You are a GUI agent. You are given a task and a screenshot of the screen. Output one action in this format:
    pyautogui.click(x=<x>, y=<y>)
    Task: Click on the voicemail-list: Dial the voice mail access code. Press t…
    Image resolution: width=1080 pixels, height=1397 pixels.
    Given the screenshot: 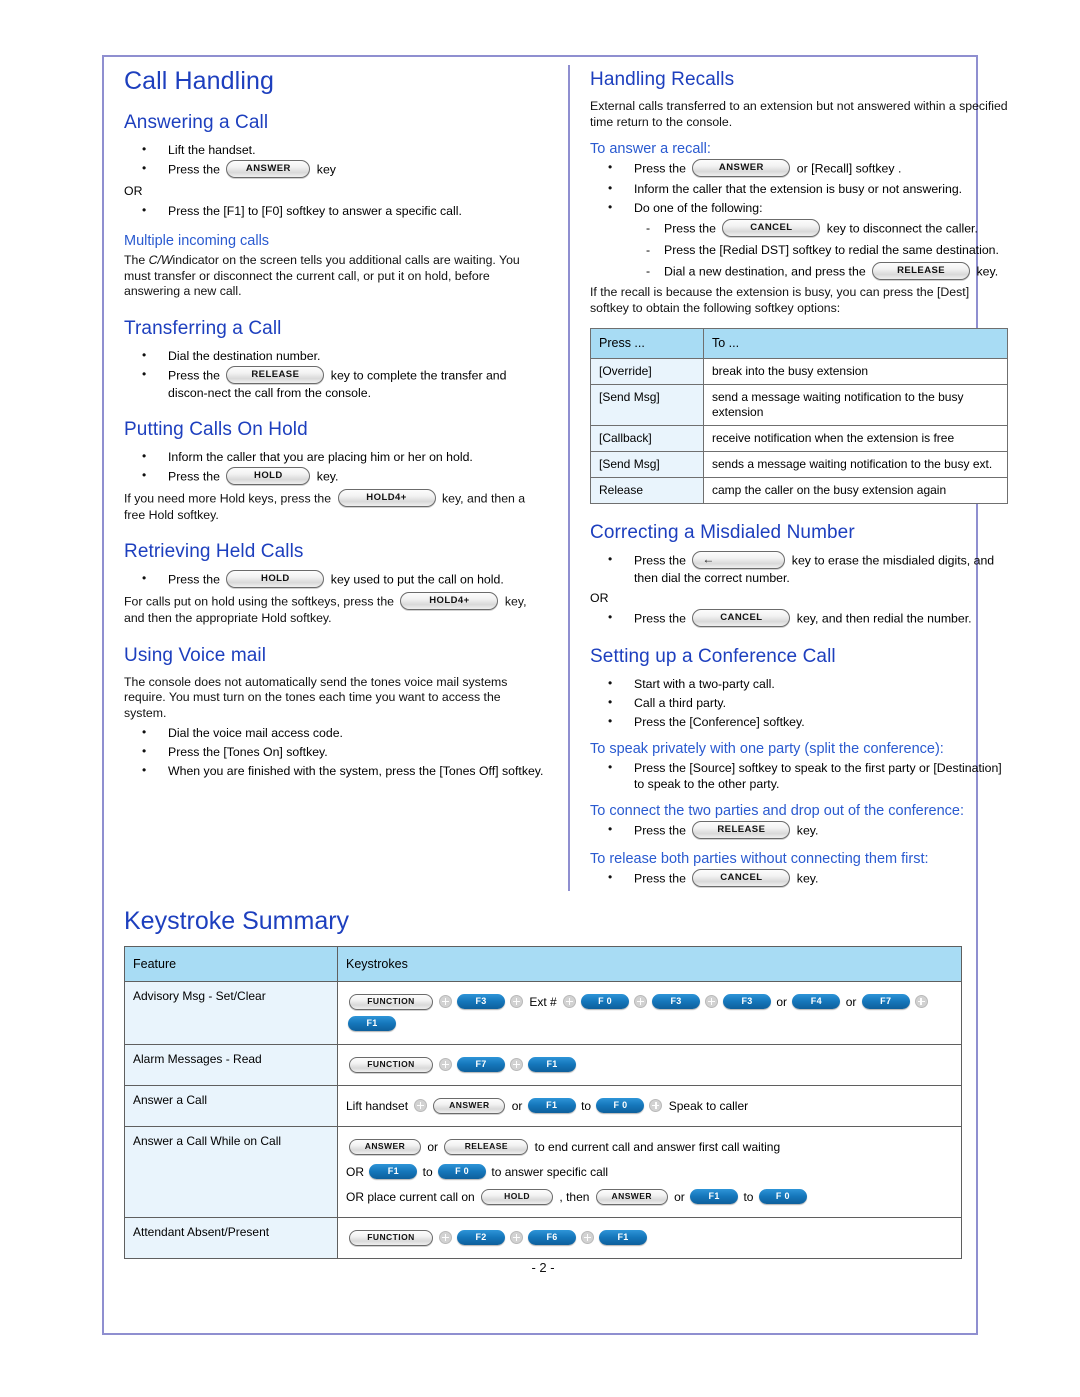 What is the action you would take?
    pyautogui.click(x=334, y=751)
    